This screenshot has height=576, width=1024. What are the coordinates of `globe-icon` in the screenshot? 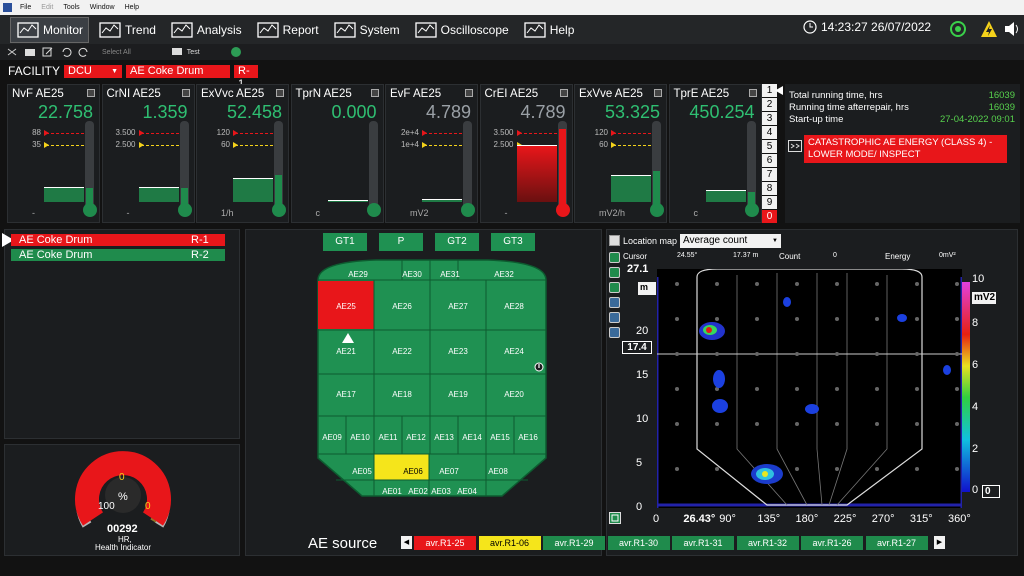 It's located at (236, 52).